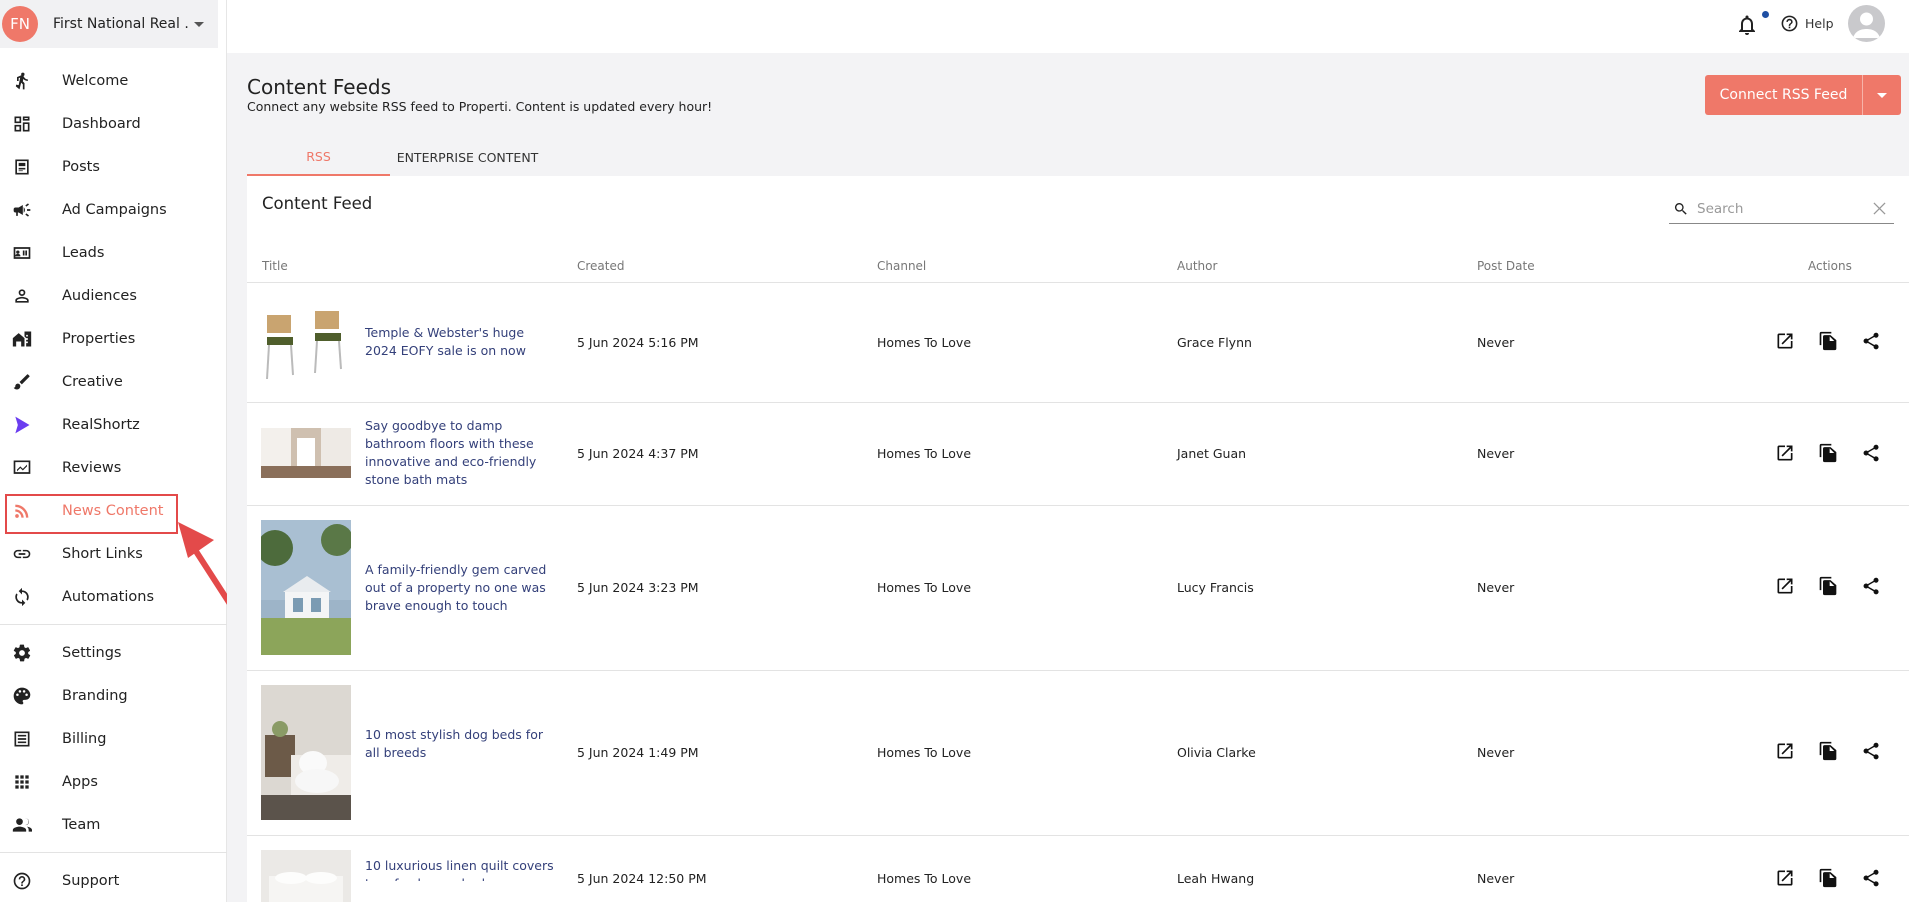 The height and width of the screenshot is (902, 1909). What do you see at coordinates (467, 157) in the screenshot?
I see `tab-enterprise-content: ENTERPRISE CONTENT` at bounding box center [467, 157].